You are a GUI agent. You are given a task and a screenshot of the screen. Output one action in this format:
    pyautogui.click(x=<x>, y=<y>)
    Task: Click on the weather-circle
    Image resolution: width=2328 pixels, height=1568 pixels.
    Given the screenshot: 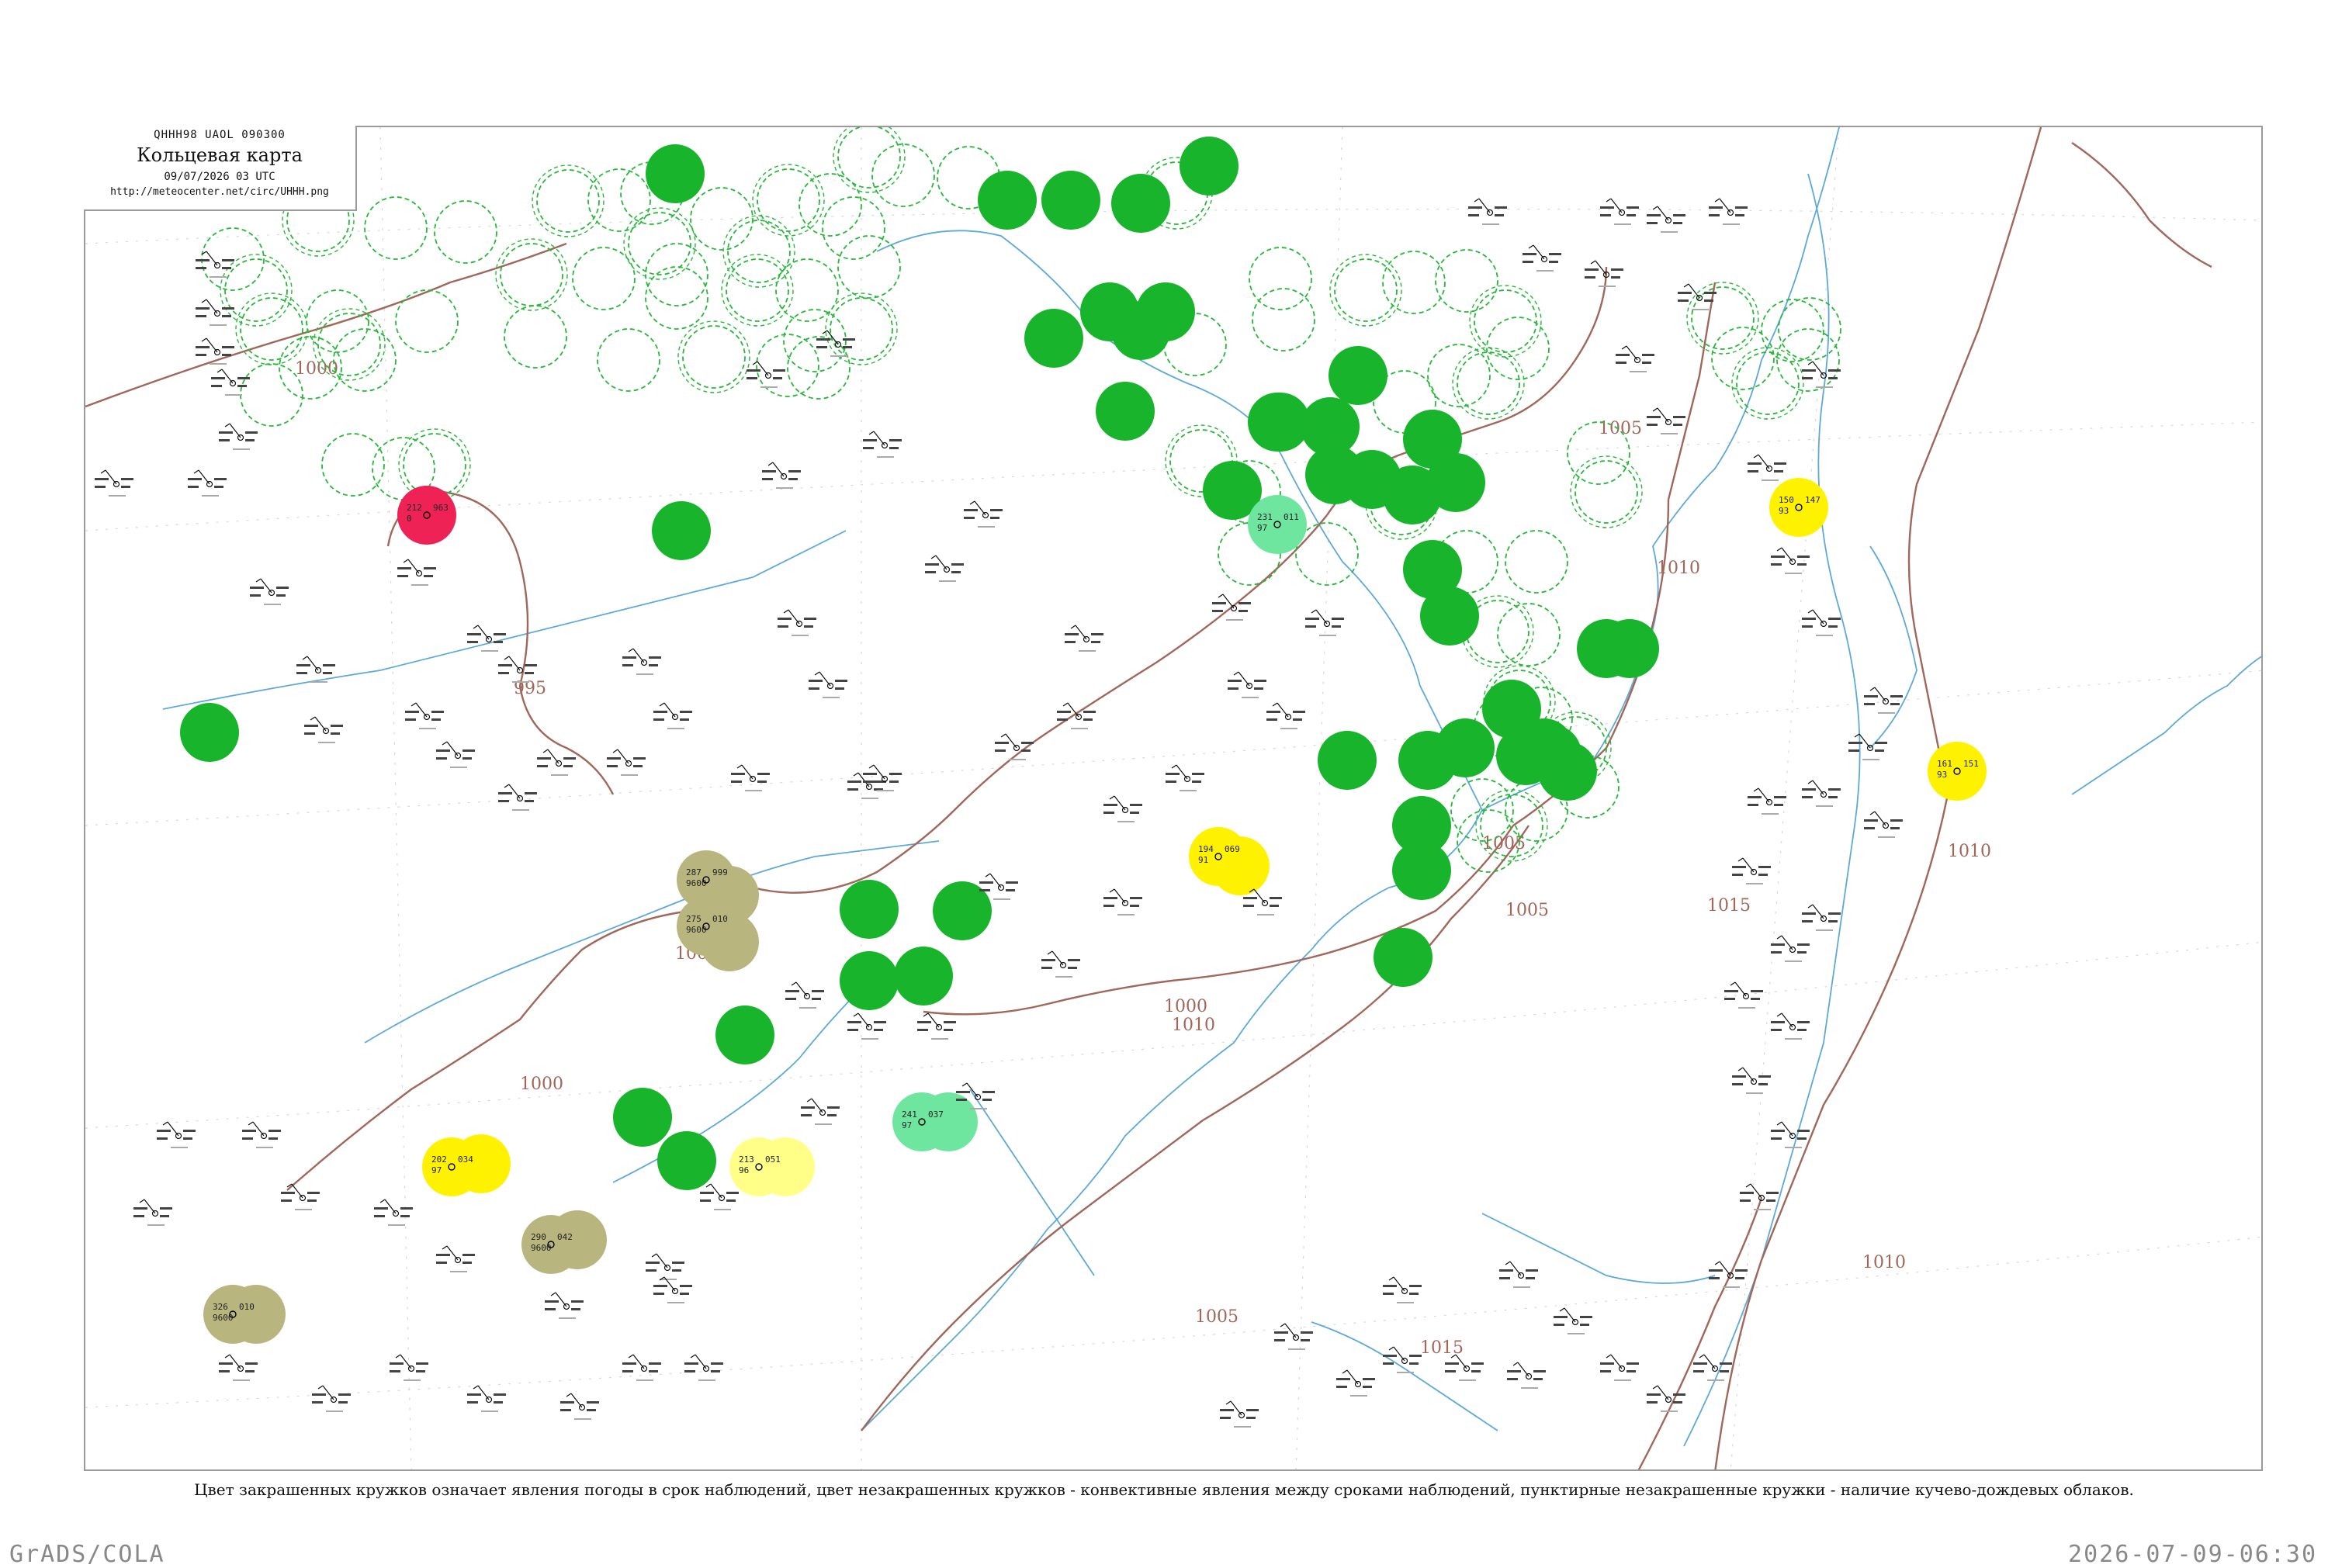 What is the action you would take?
    pyautogui.click(x=1166, y=311)
    